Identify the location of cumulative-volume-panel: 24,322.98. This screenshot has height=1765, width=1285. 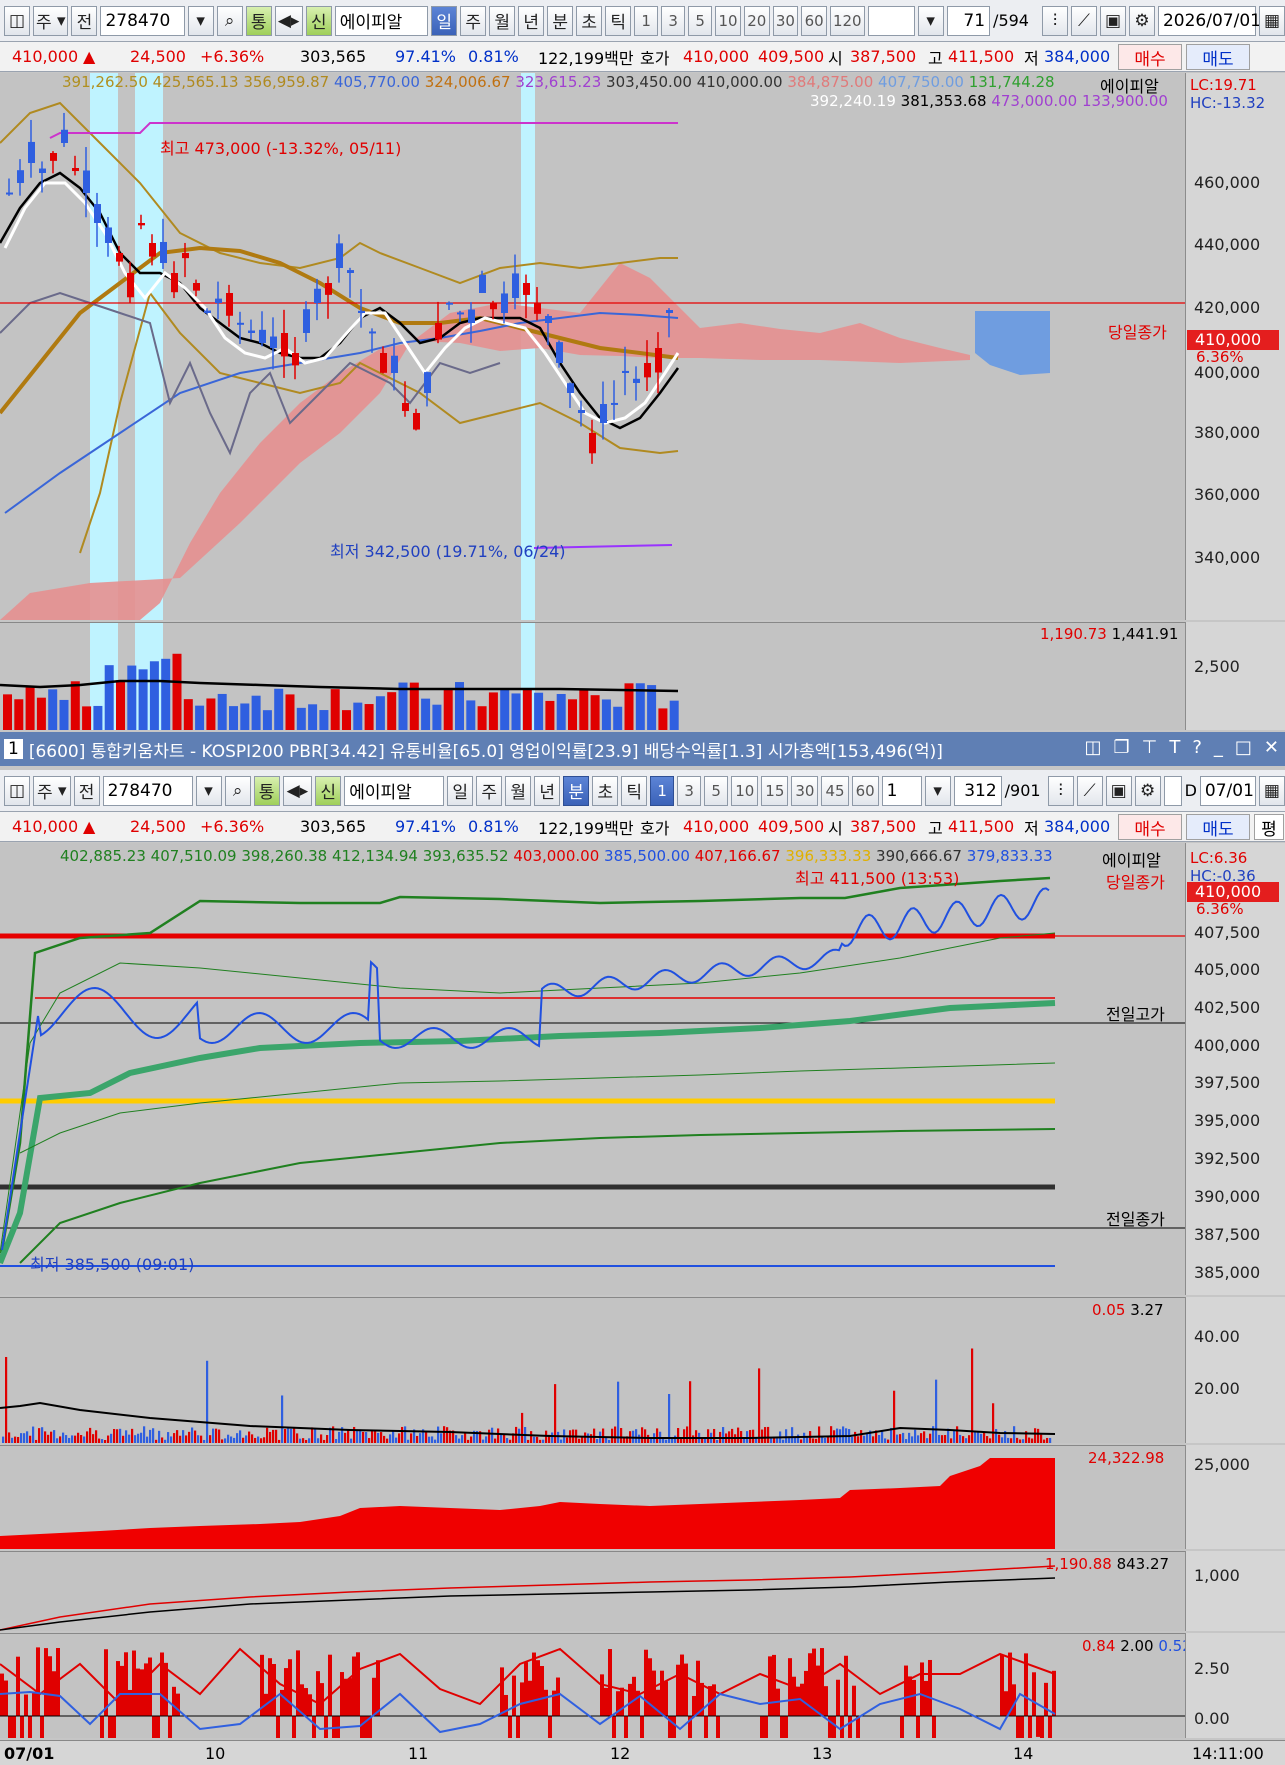
(592, 1497).